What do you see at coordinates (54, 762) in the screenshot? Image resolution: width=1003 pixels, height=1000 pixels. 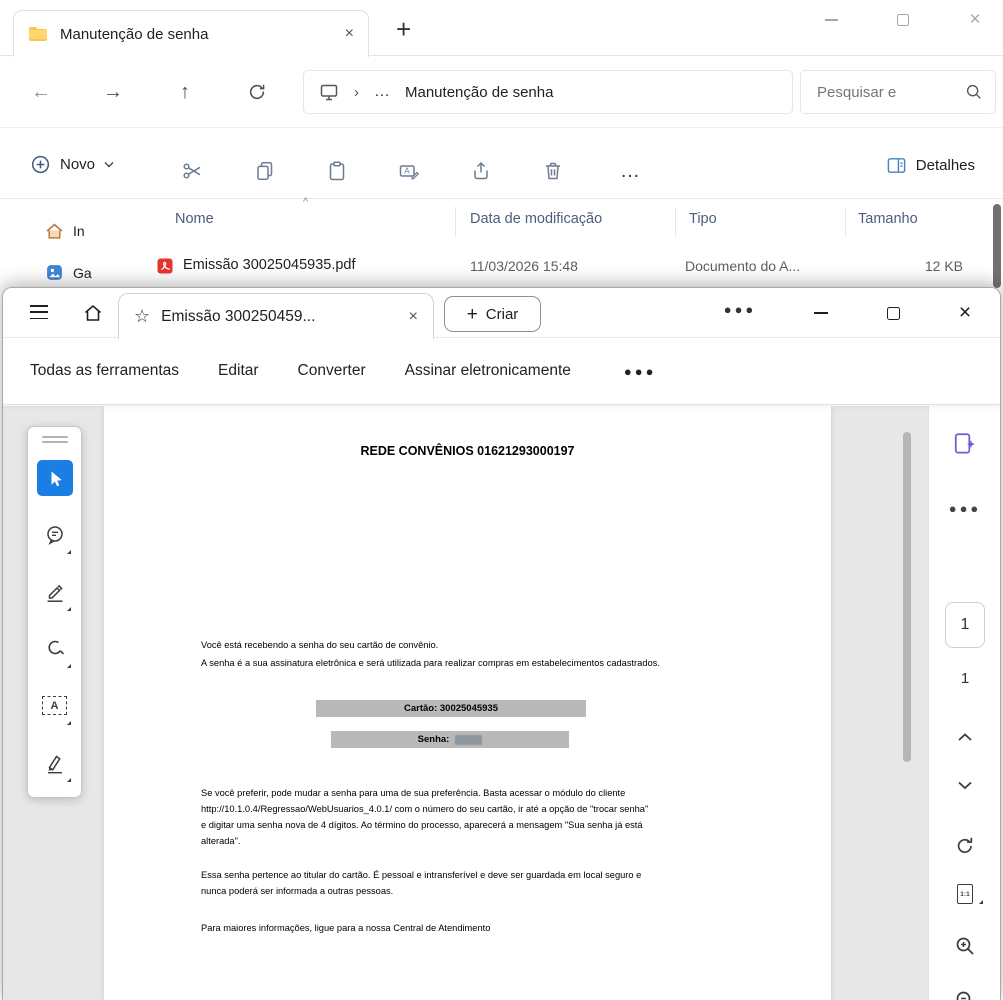 I see `fill-sign-tool` at bounding box center [54, 762].